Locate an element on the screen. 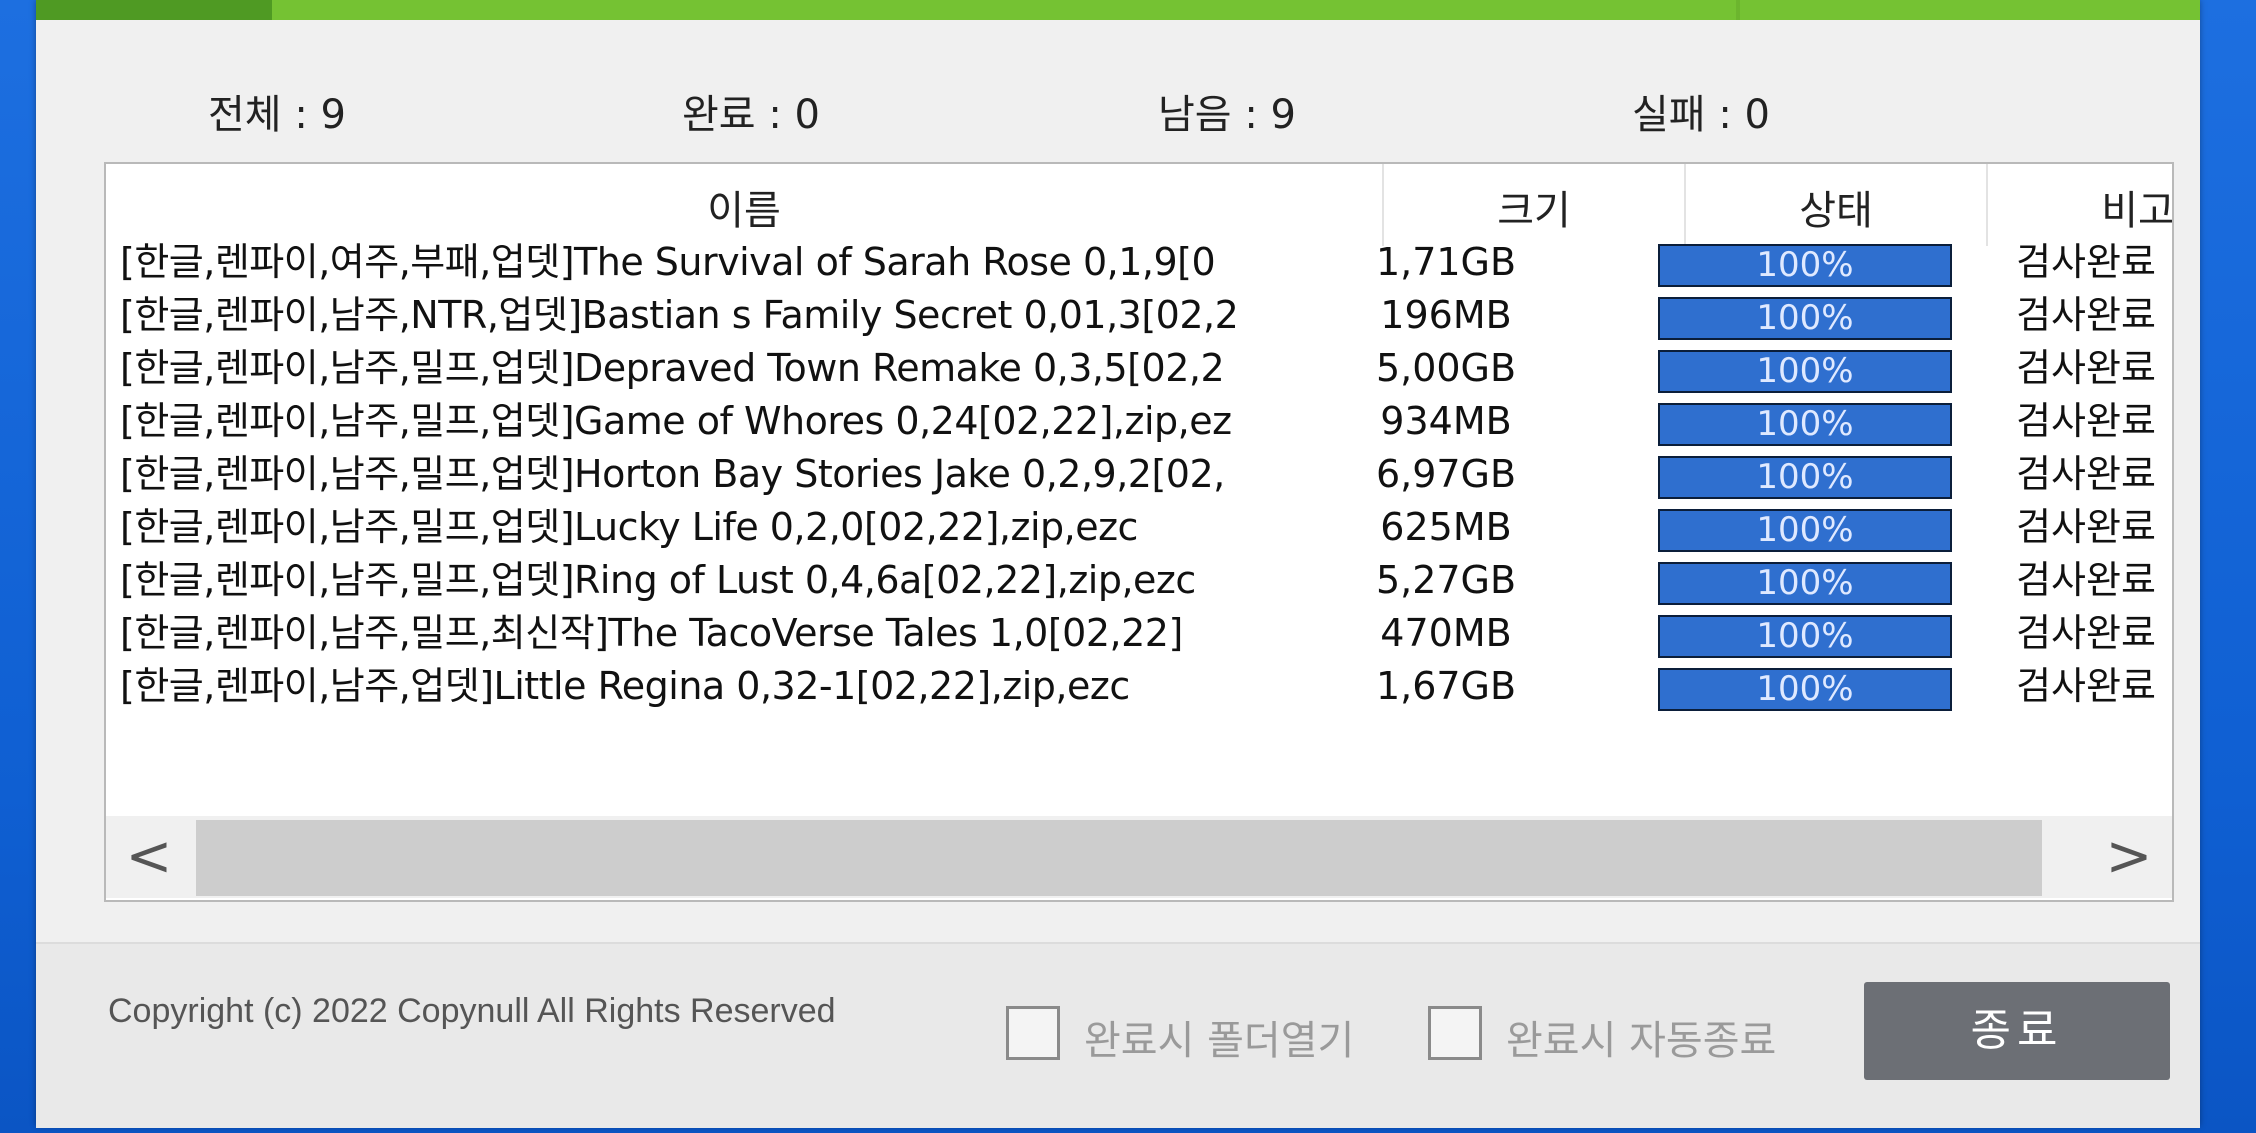  counter-failed: 실패 : 0 is located at coordinates (1701, 115).